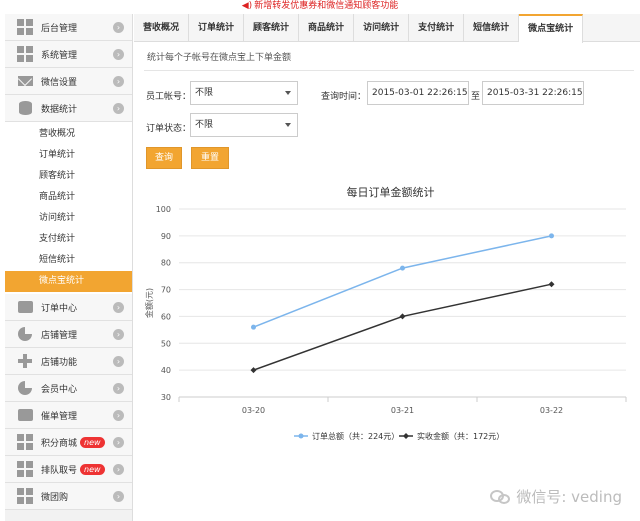  I want to click on submenu-item-payments: 支付统计, so click(68, 239).